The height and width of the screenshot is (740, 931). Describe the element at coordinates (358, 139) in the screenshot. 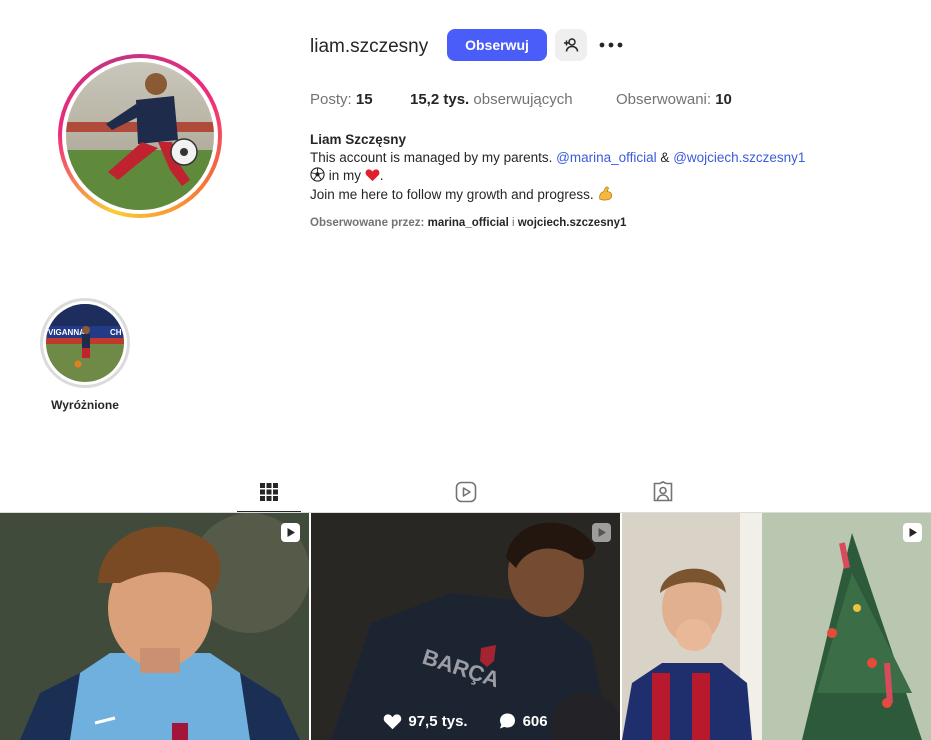

I see `full-name: Liam Szczęsny` at that location.